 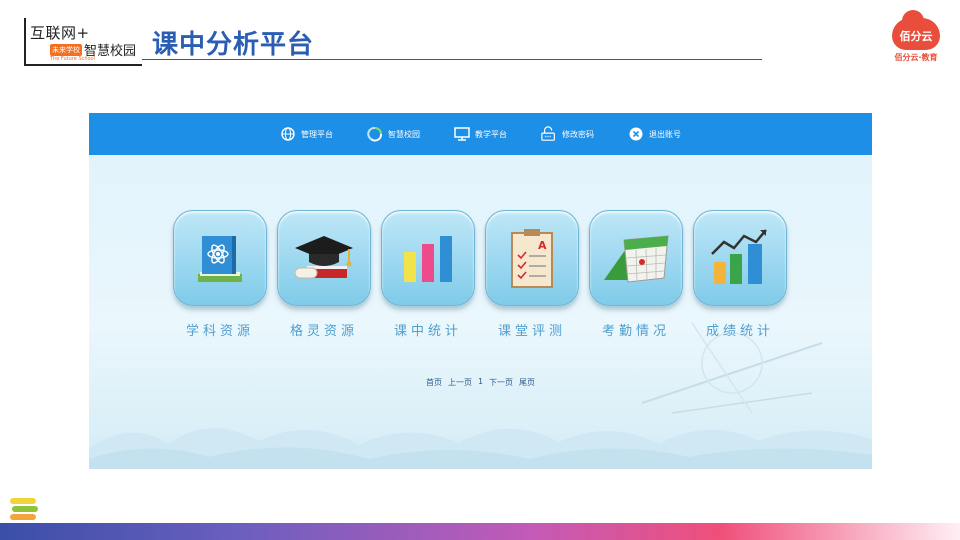 What do you see at coordinates (636, 134) in the screenshot?
I see `close-circle-icon` at bounding box center [636, 134].